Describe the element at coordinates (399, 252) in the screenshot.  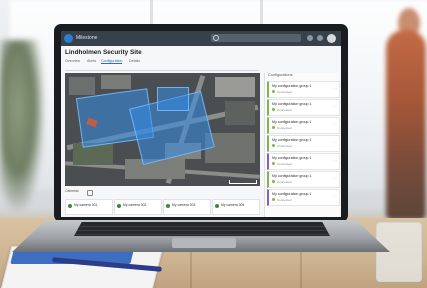
I see `water-glass` at that location.